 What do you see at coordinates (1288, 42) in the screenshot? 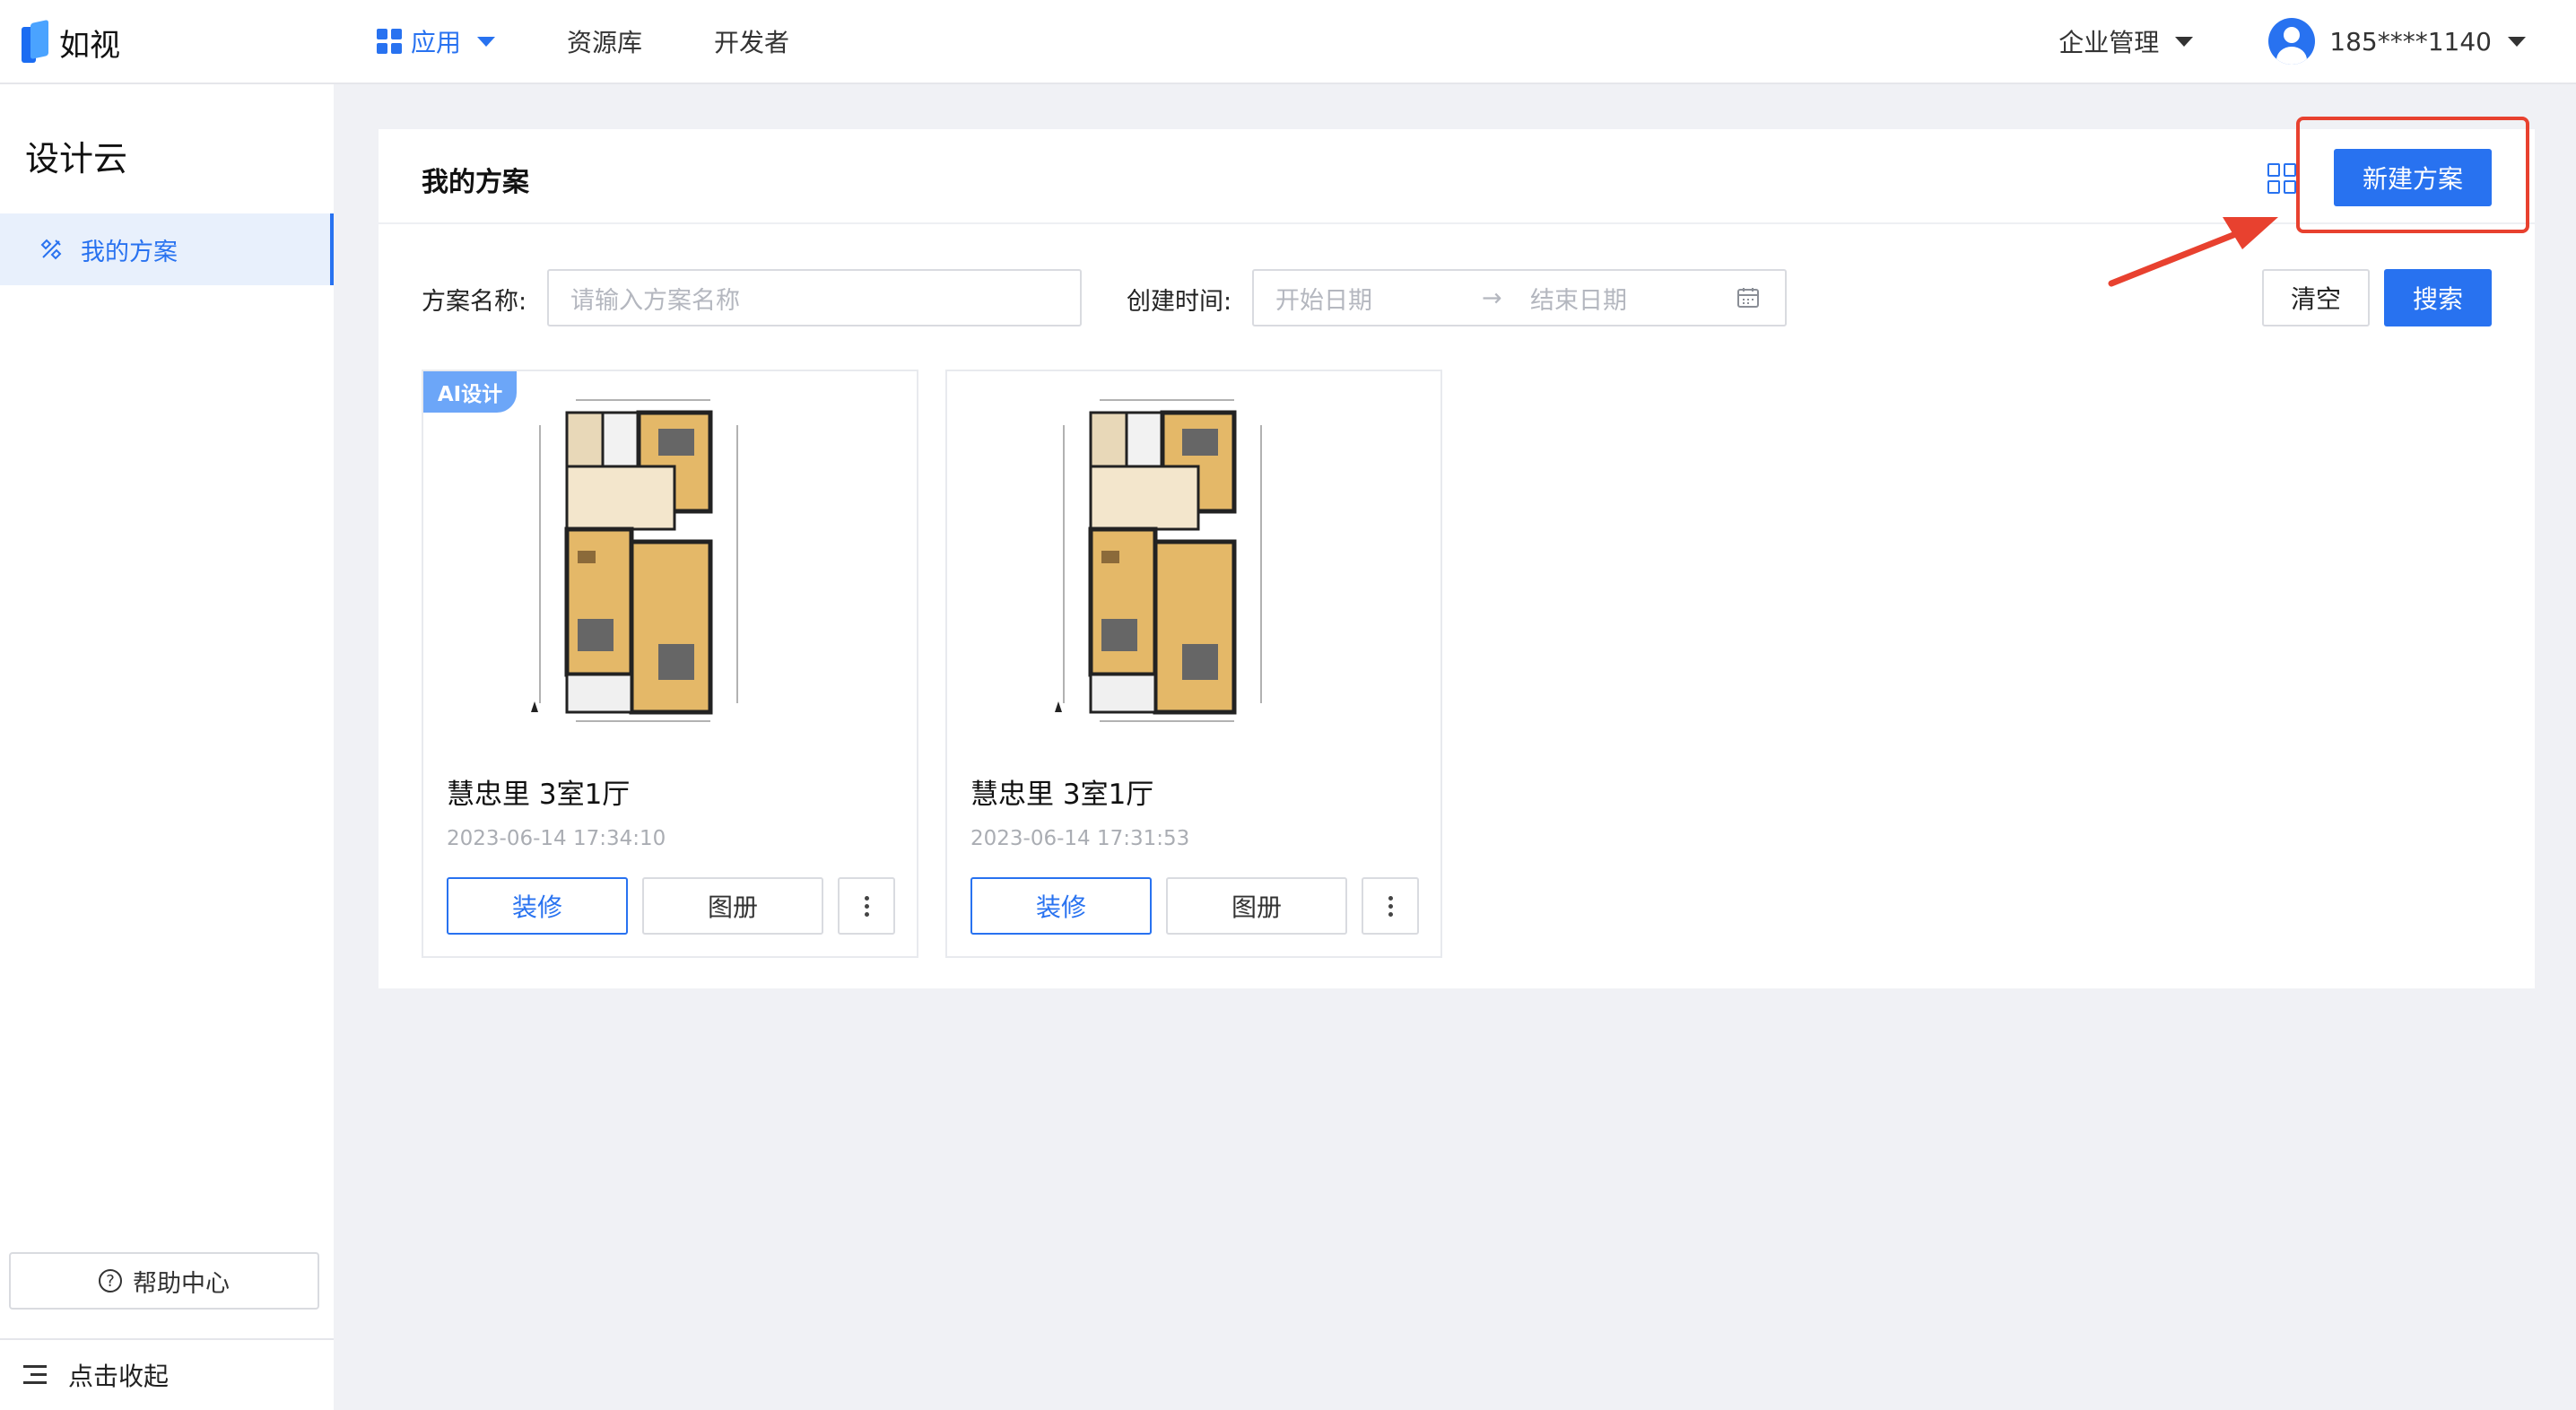
I see `top-bar: 如视 应用 资源库 开发者 企业管理 185****1140` at bounding box center [1288, 42].